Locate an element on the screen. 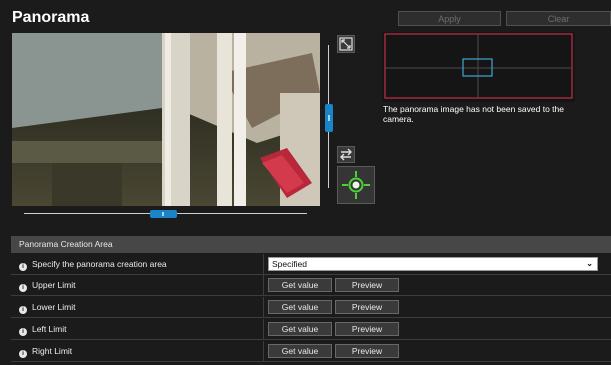 This screenshot has width=611, height=365. right-preview-button: Preview is located at coordinates (367, 351).